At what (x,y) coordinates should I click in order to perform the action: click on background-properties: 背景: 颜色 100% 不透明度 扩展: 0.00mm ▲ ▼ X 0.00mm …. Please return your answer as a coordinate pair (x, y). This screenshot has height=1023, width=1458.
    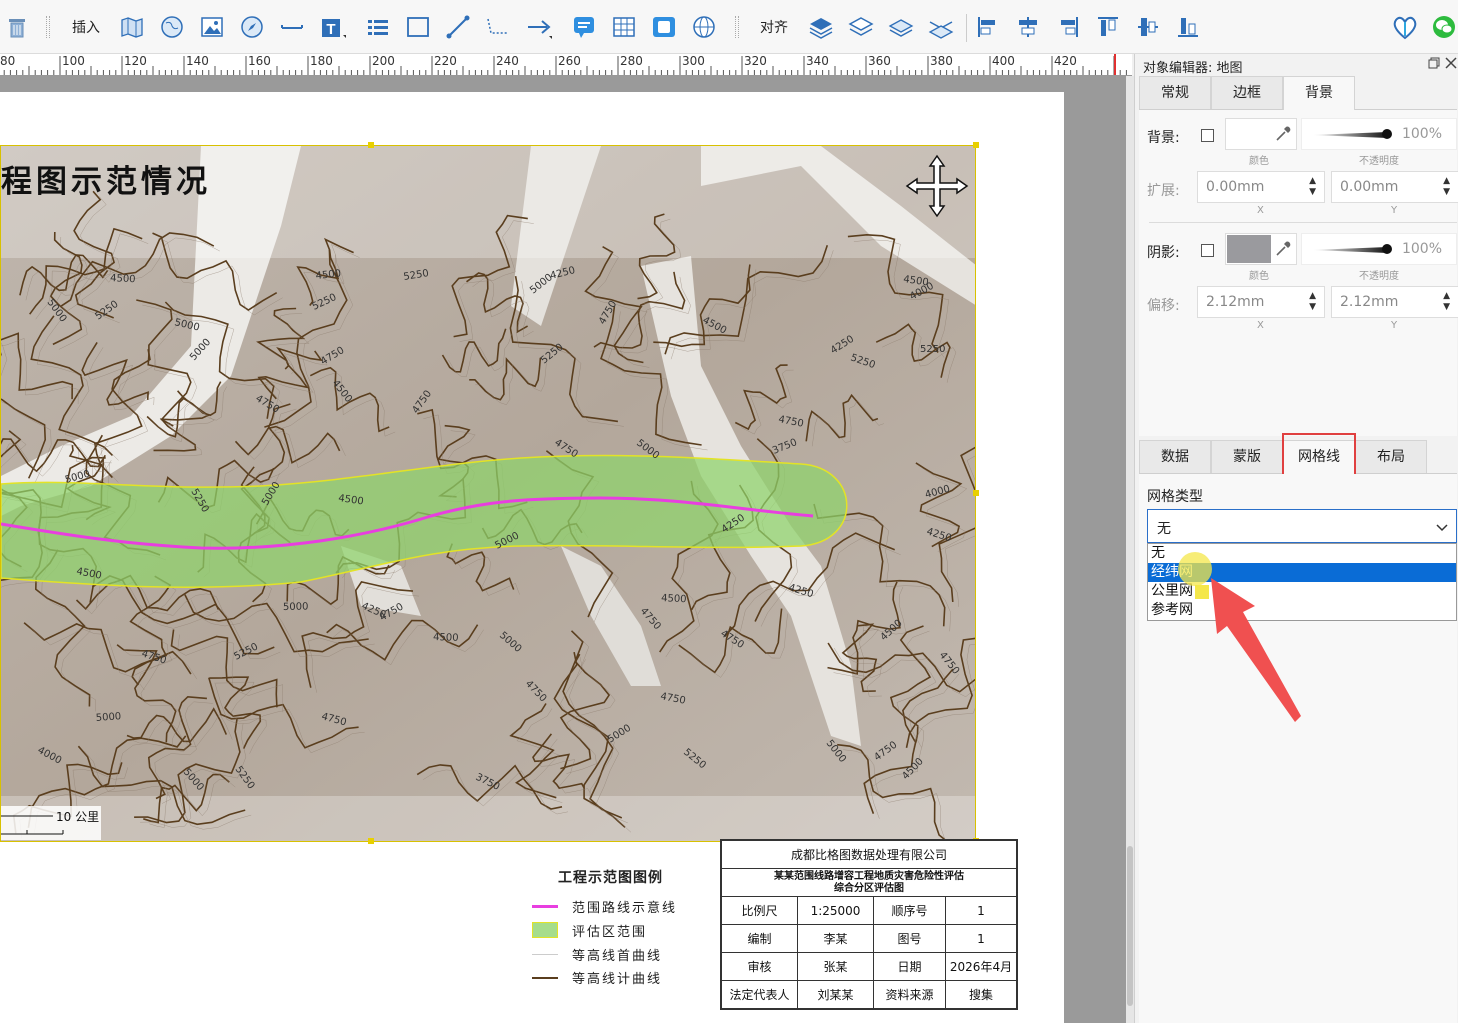
    Looking at the image, I should click on (1298, 273).